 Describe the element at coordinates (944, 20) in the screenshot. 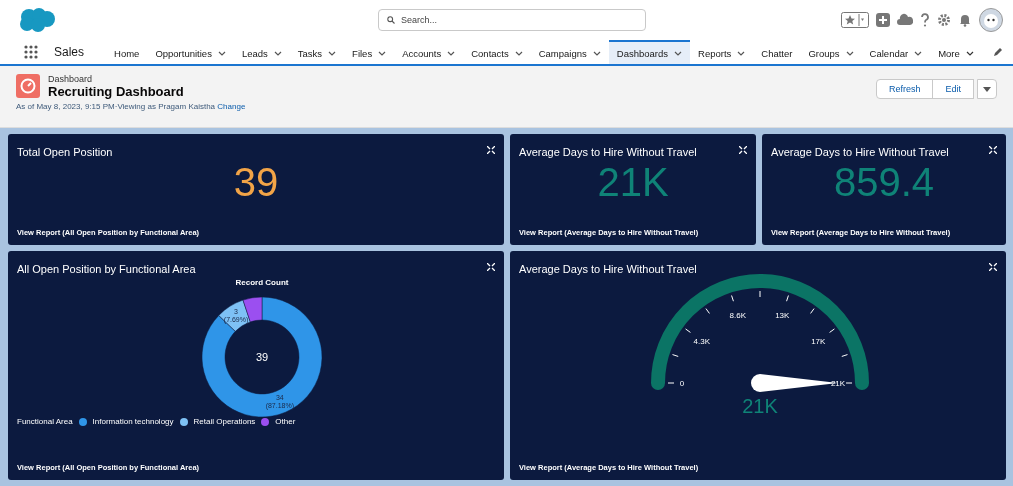

I see `settings-icon` at that location.